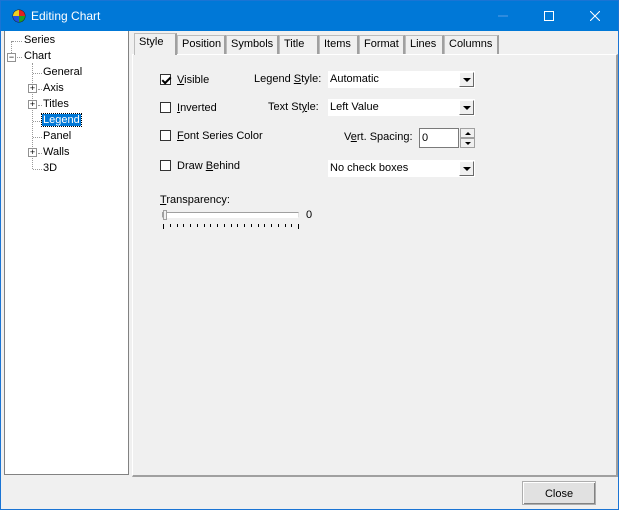  I want to click on font-series-color-checkbox, so click(165, 135).